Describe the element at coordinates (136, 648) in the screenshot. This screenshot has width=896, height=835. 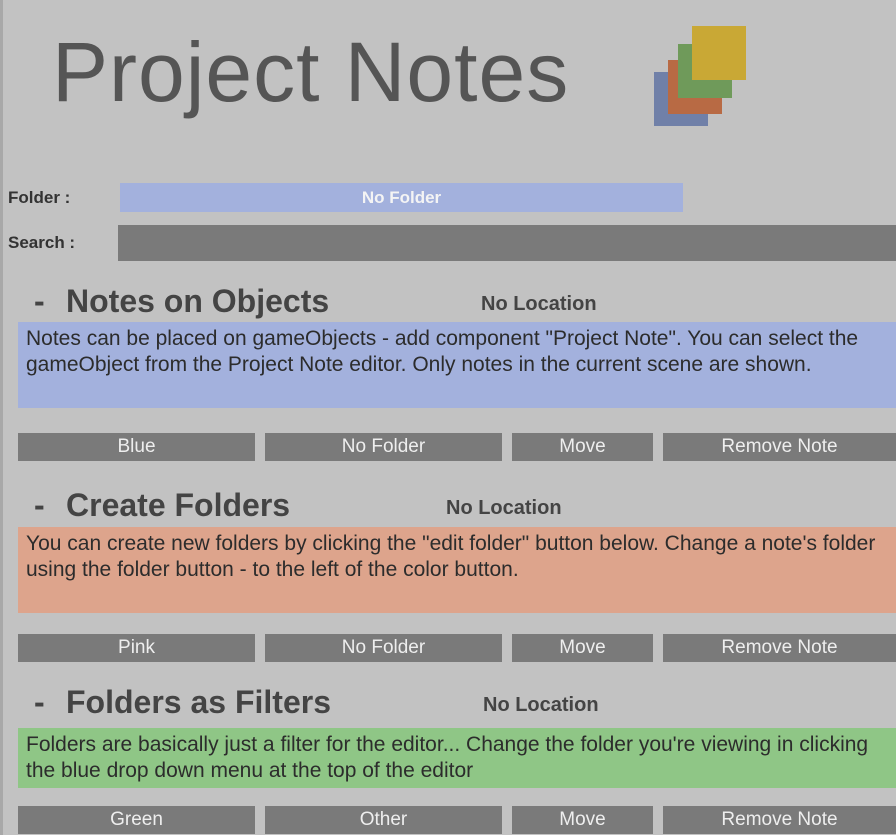
I see `note-color-button: Pink` at that location.